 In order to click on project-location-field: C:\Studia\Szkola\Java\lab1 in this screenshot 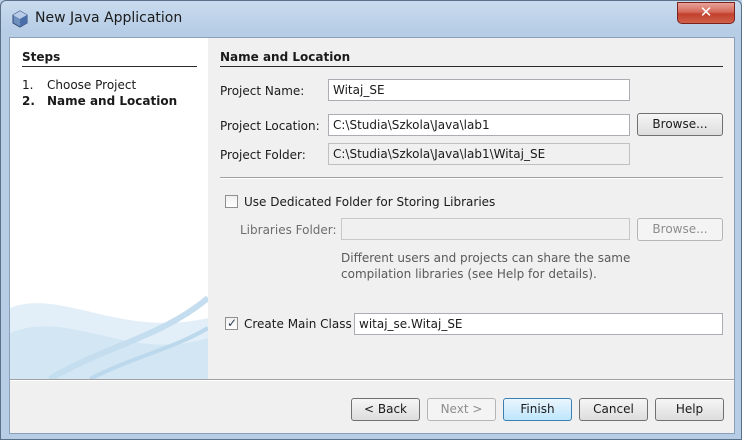, I will do `click(479, 125)`.